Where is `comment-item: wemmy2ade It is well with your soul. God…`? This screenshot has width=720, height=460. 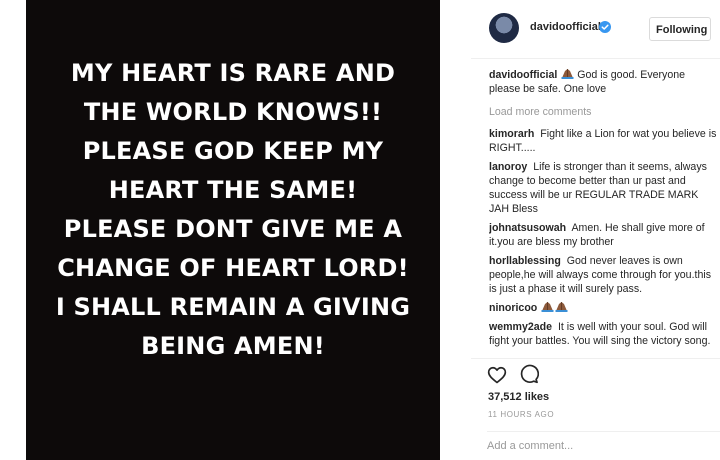
comment-item: wemmy2ade It is well with your soul. God… is located at coordinates (604, 334).